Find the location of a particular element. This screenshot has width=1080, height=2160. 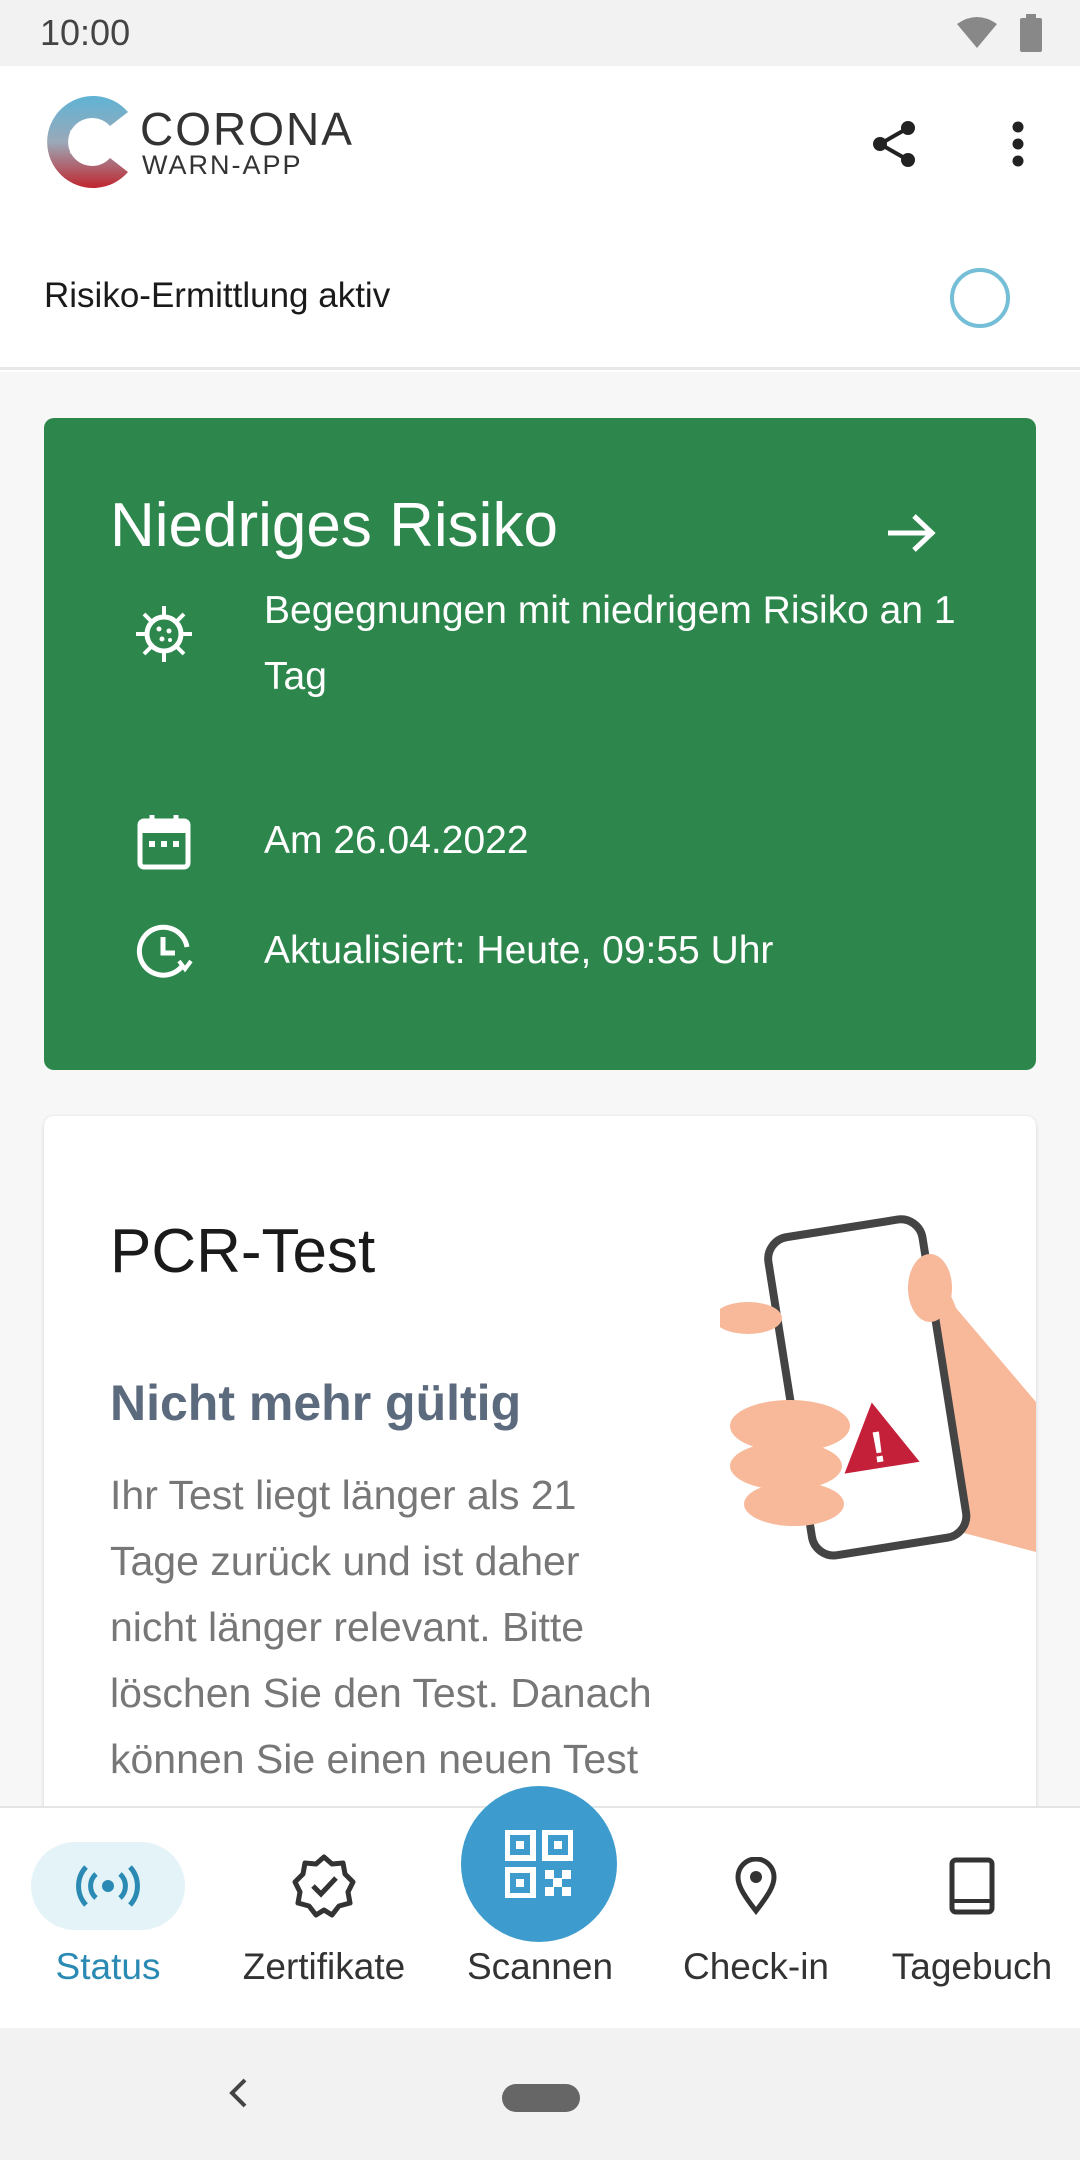

scan-qr-button is located at coordinates (539, 1864).